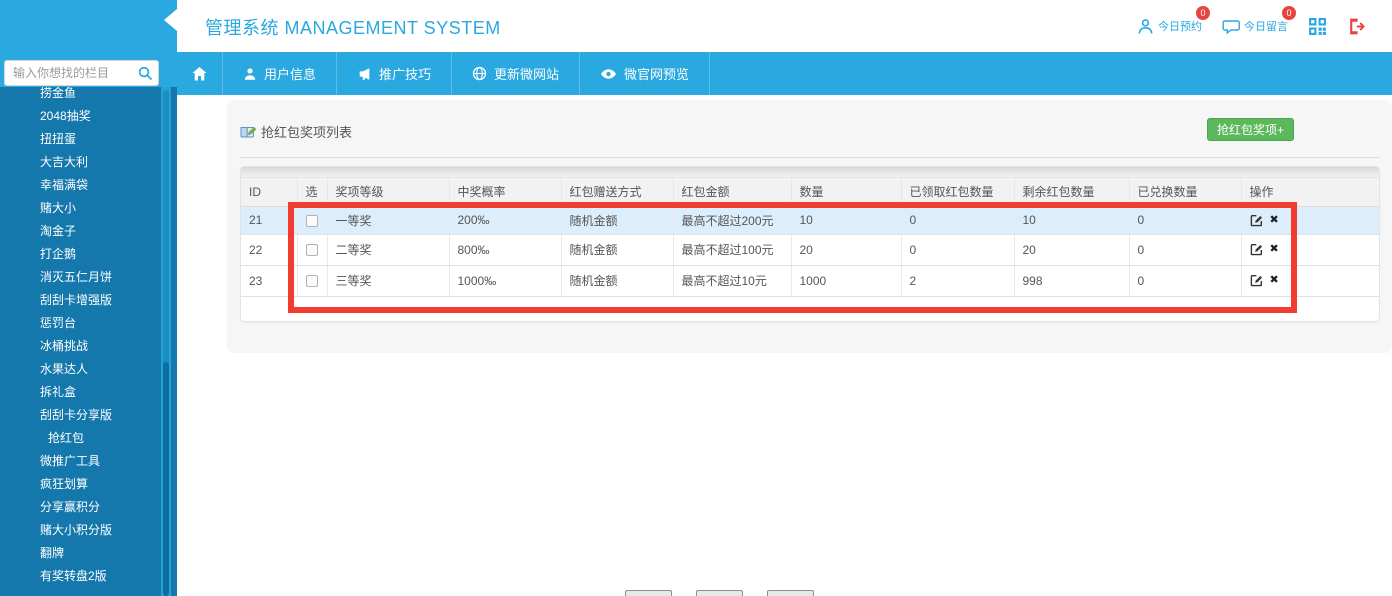 Image resolution: width=1392 pixels, height=596 pixels. Describe the element at coordinates (732, 250) in the screenshot. I see `cell-amount: 最高不超过100元` at that location.